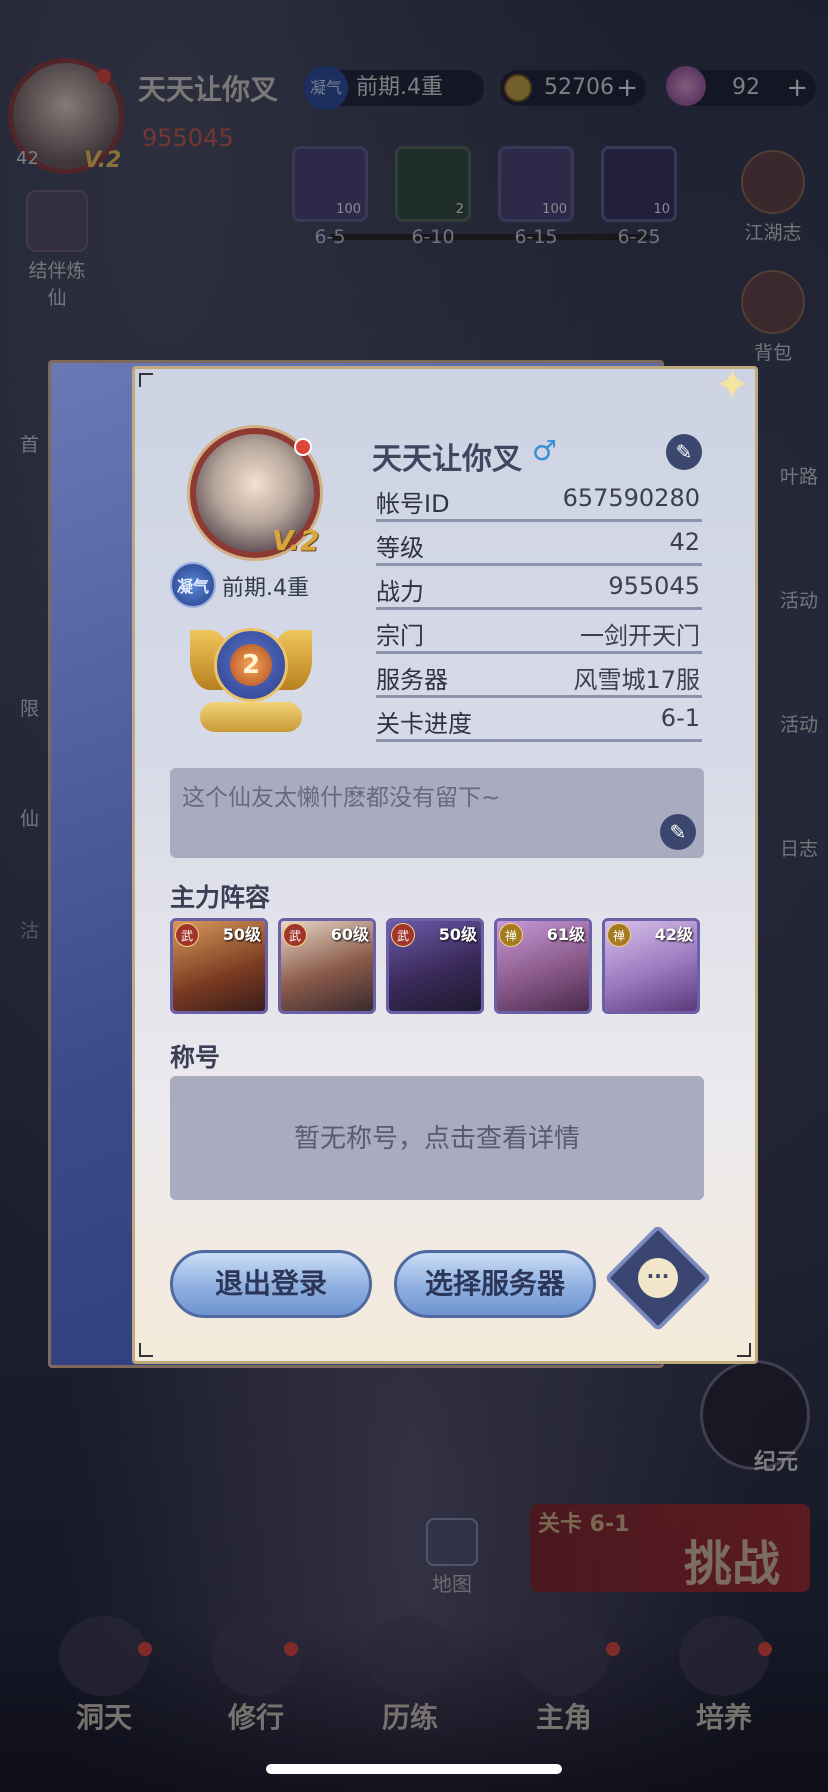  Describe the element at coordinates (636, 680) in the screenshot. I see `info-value: 风雪城17服` at that location.